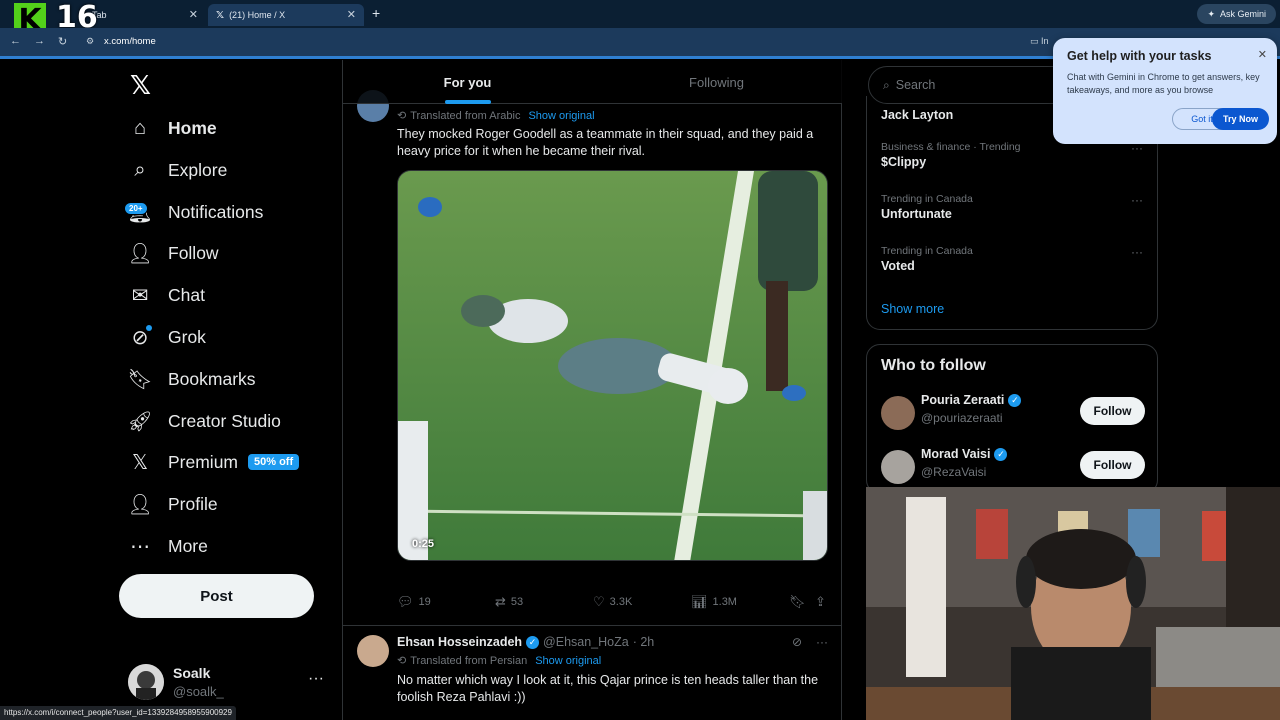 The width and height of the screenshot is (1280, 720). What do you see at coordinates (916, 214) in the screenshot?
I see `trend-name: Unfortunate` at bounding box center [916, 214].